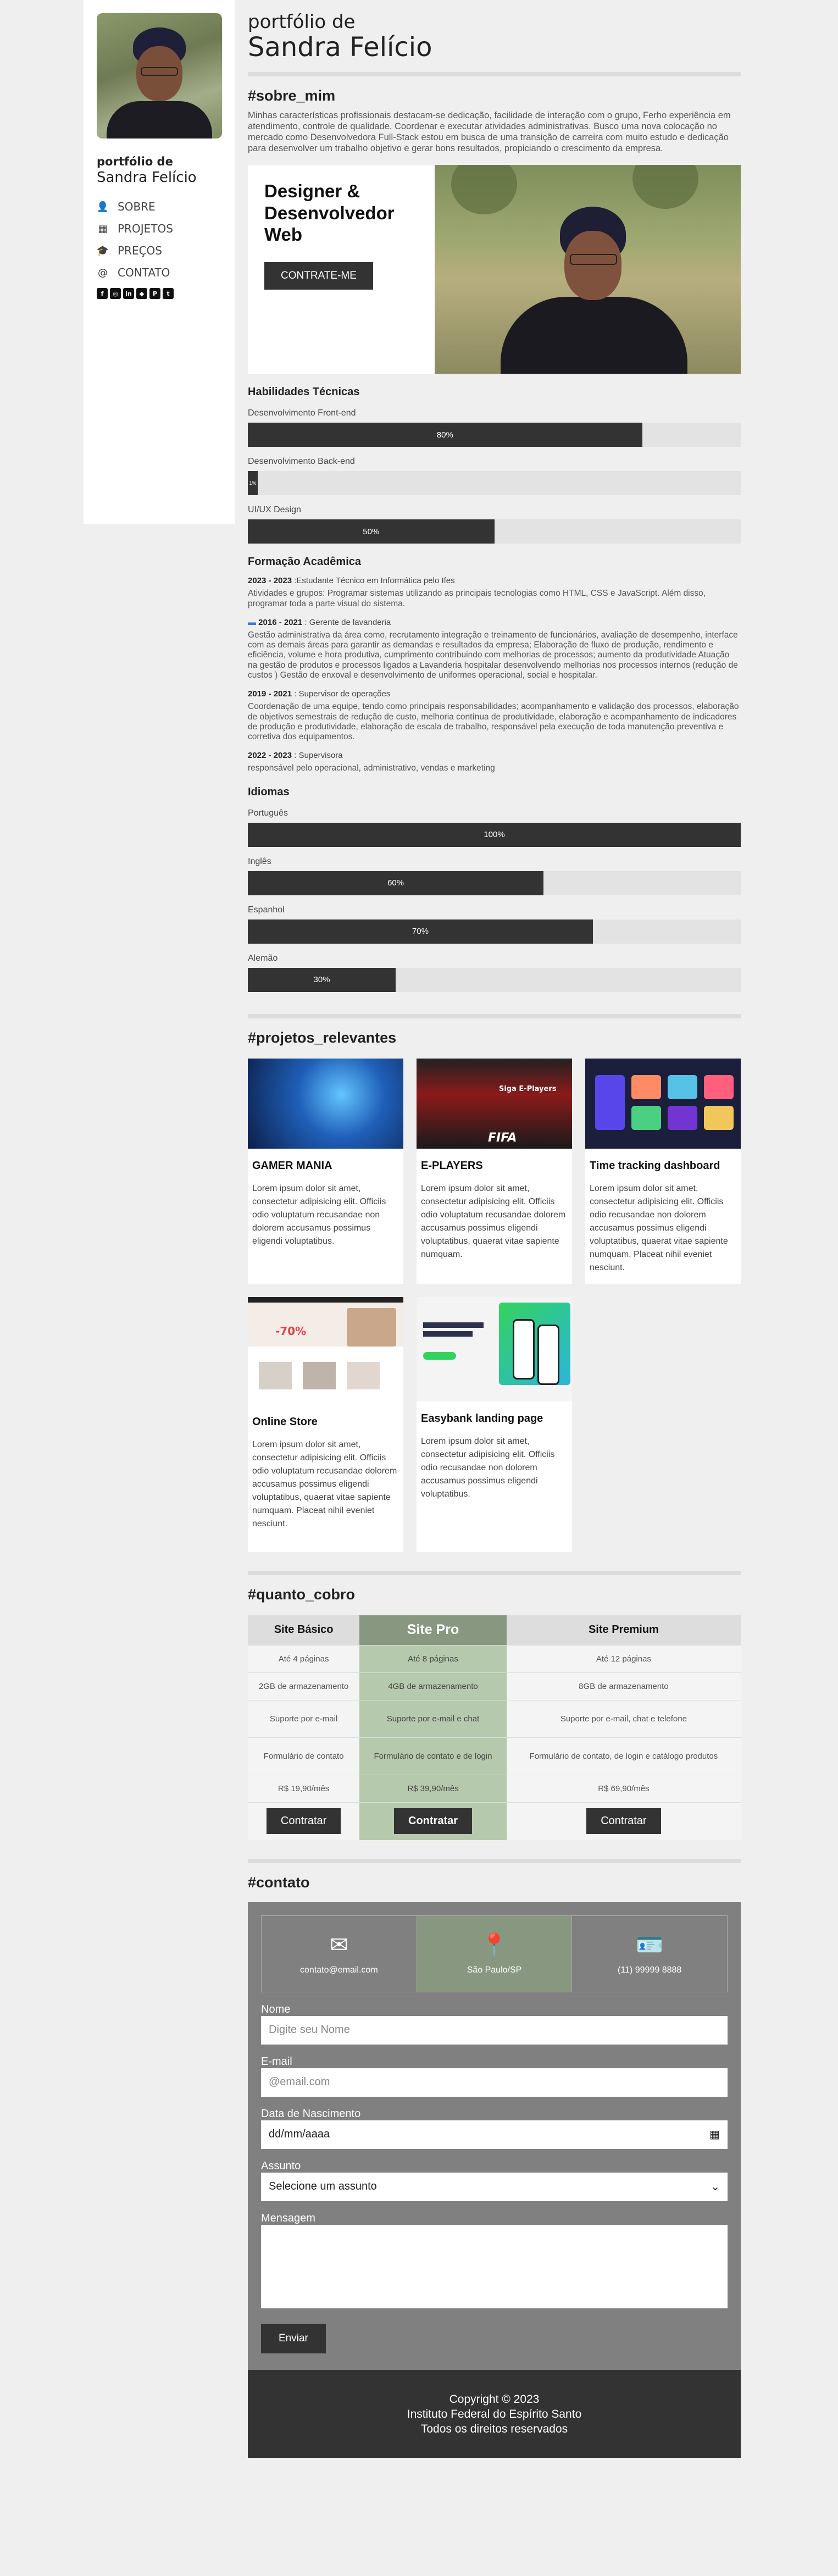 The width and height of the screenshot is (838, 2576). Describe the element at coordinates (347, 622) in the screenshot. I see `education-role: : Gerente de lavanderia` at that location.